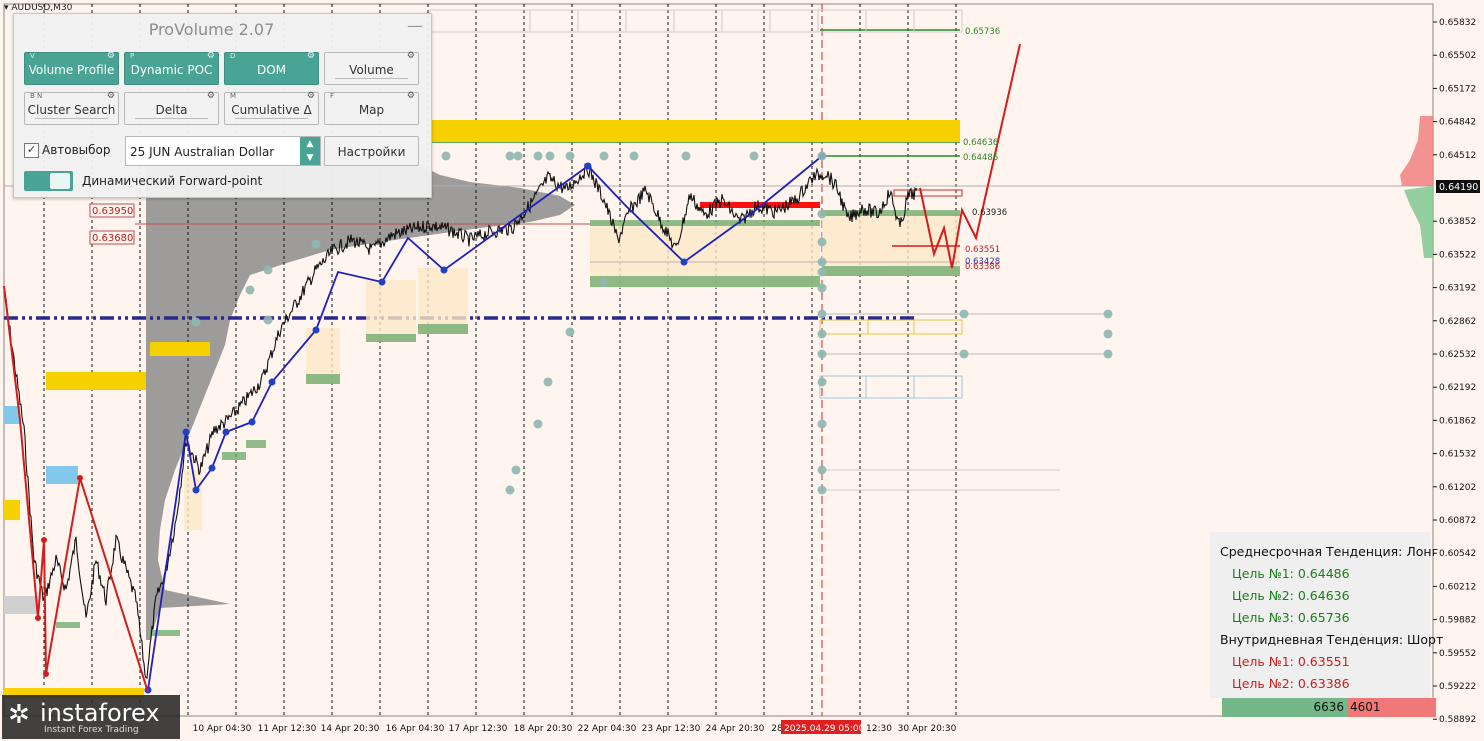 Image resolution: width=1484 pixels, height=741 pixels. Describe the element at coordinates (31, 150) in the screenshot. I see `autoselect-checkbox: ✓` at that location.